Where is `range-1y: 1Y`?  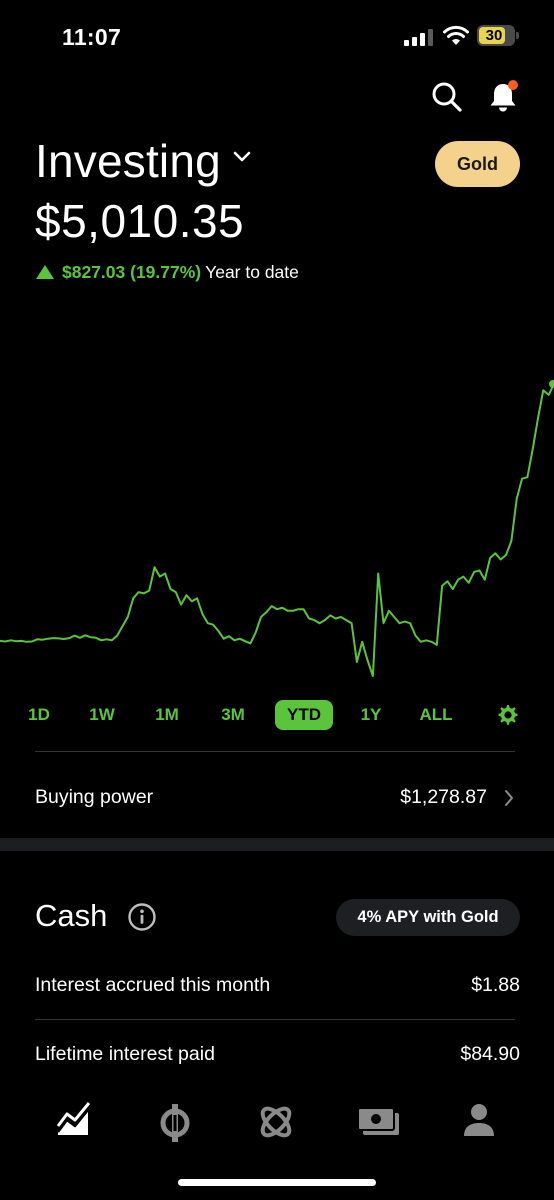
range-1y: 1Y is located at coordinates (371, 715).